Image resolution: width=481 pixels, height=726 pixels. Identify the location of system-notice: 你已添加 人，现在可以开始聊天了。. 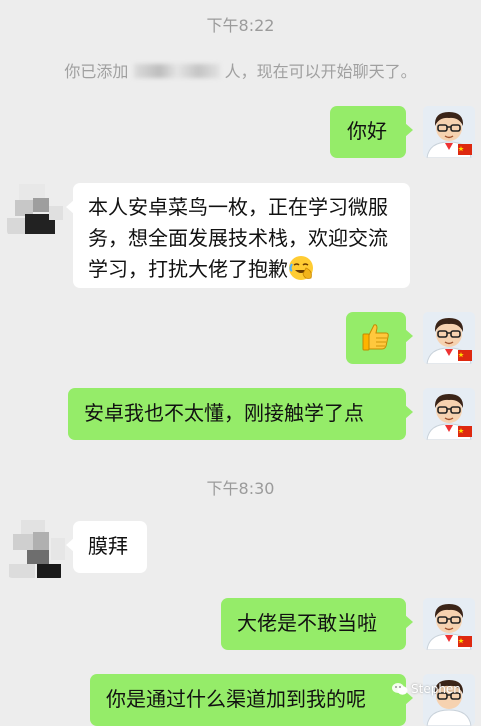
(240, 70).